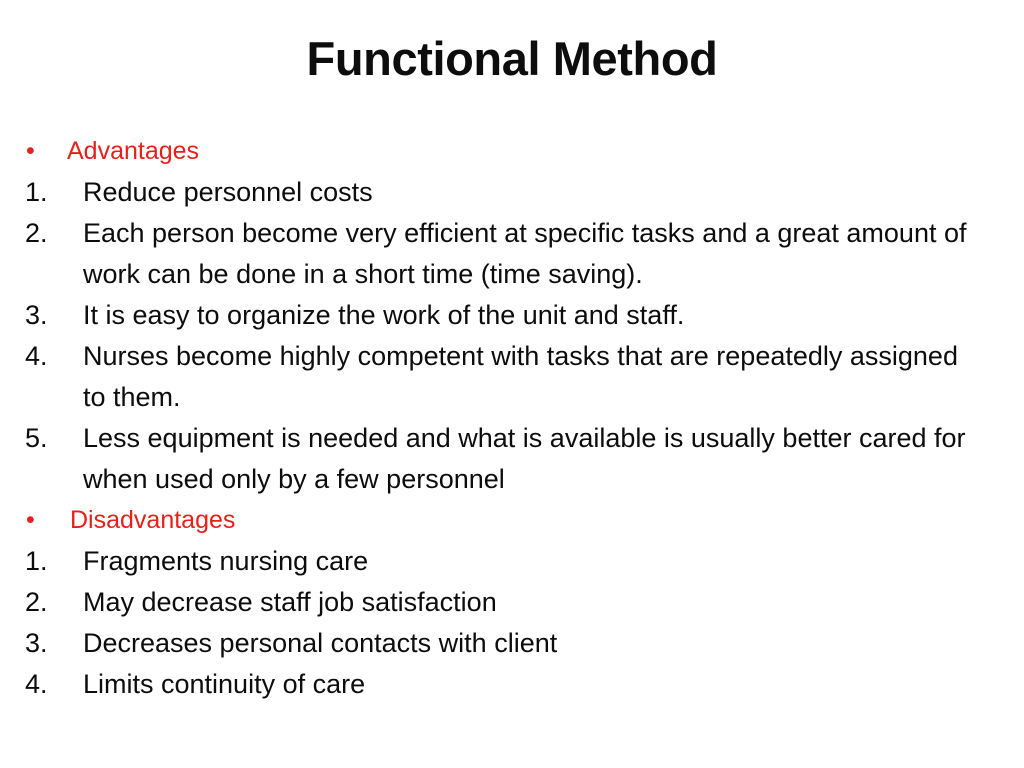 The image size is (1024, 768). Describe the element at coordinates (502, 192) in the screenshot. I see `list-item: 1. Reduce personnel costs` at that location.